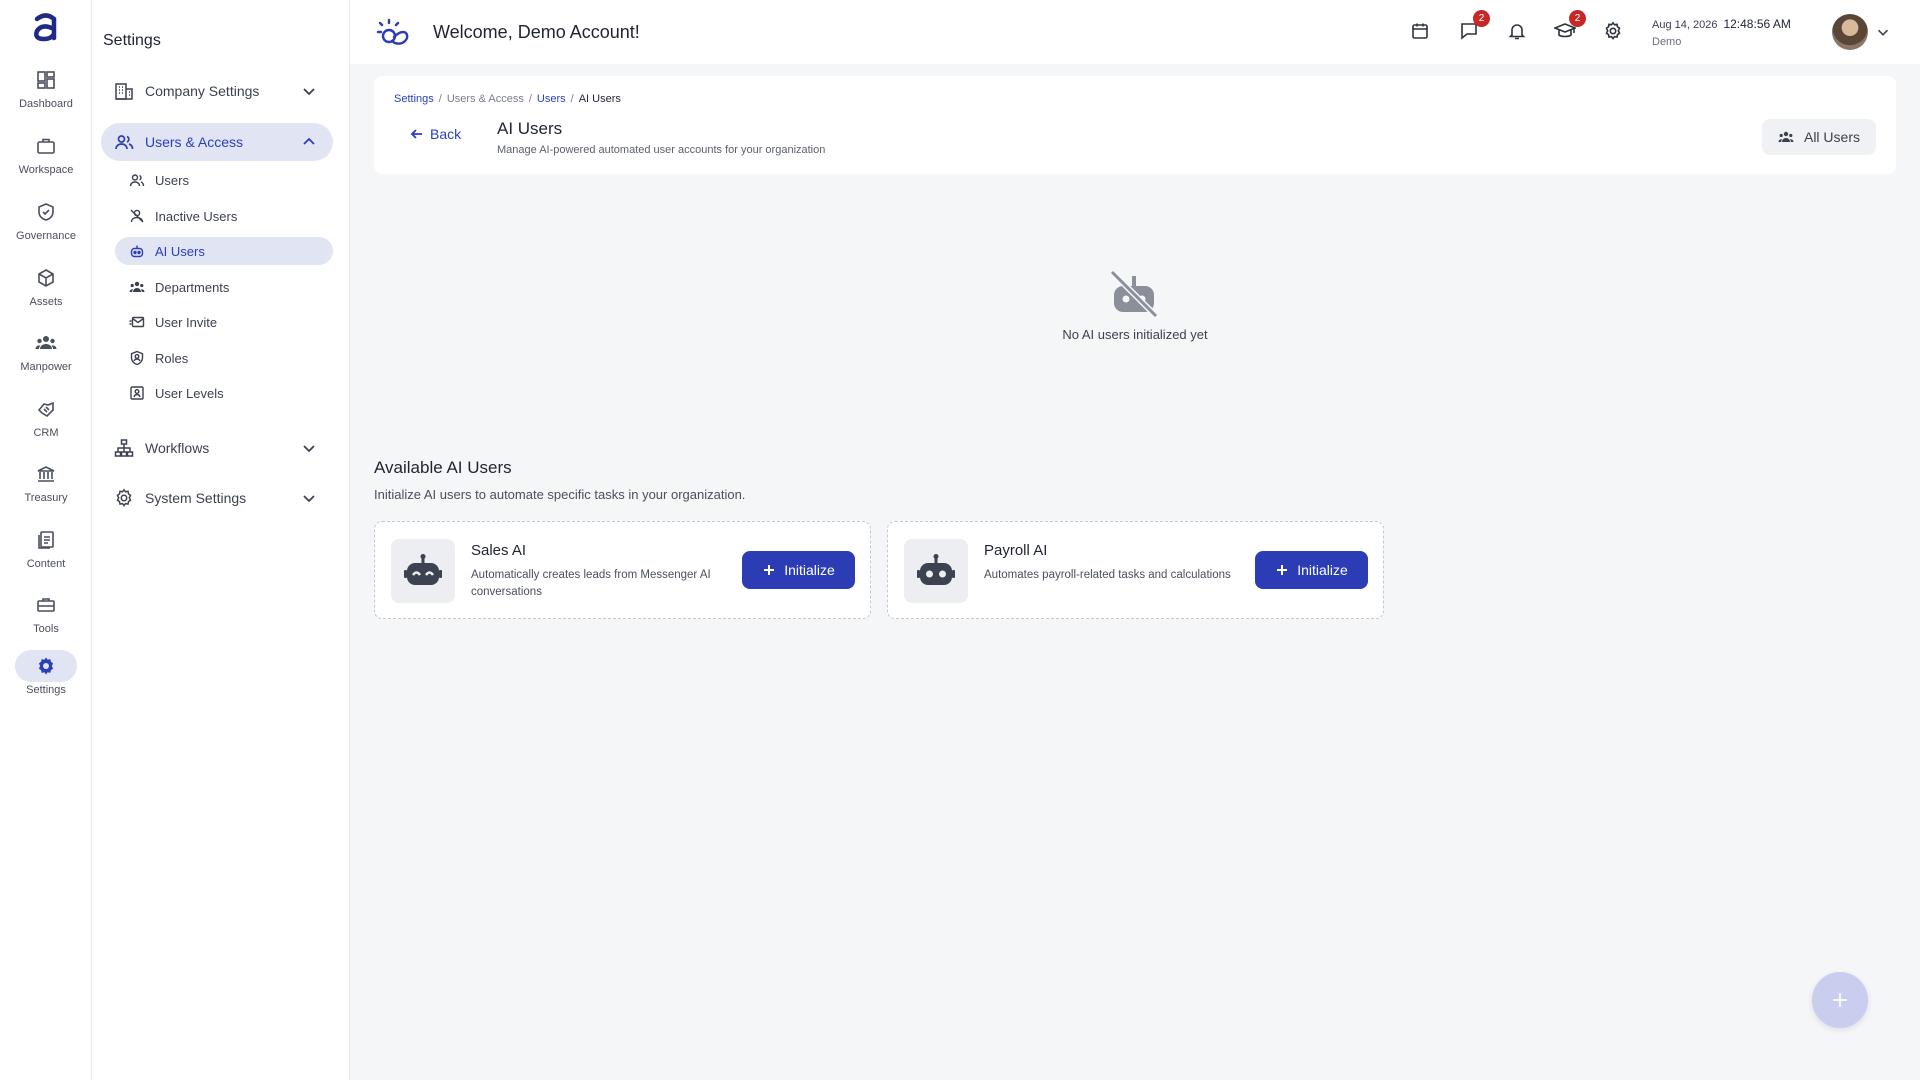  I want to click on empty-state-text: No AI users initialized yet, so click(1135, 334).